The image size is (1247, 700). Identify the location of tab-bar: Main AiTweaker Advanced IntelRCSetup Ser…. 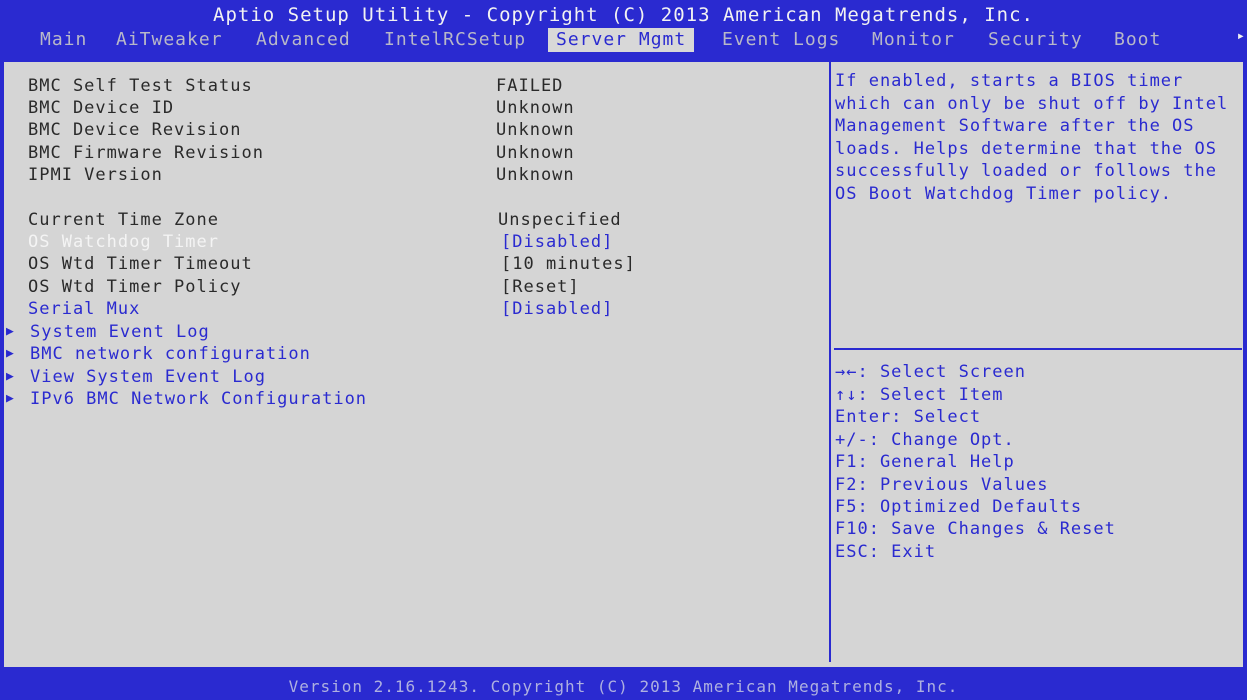
(623, 40).